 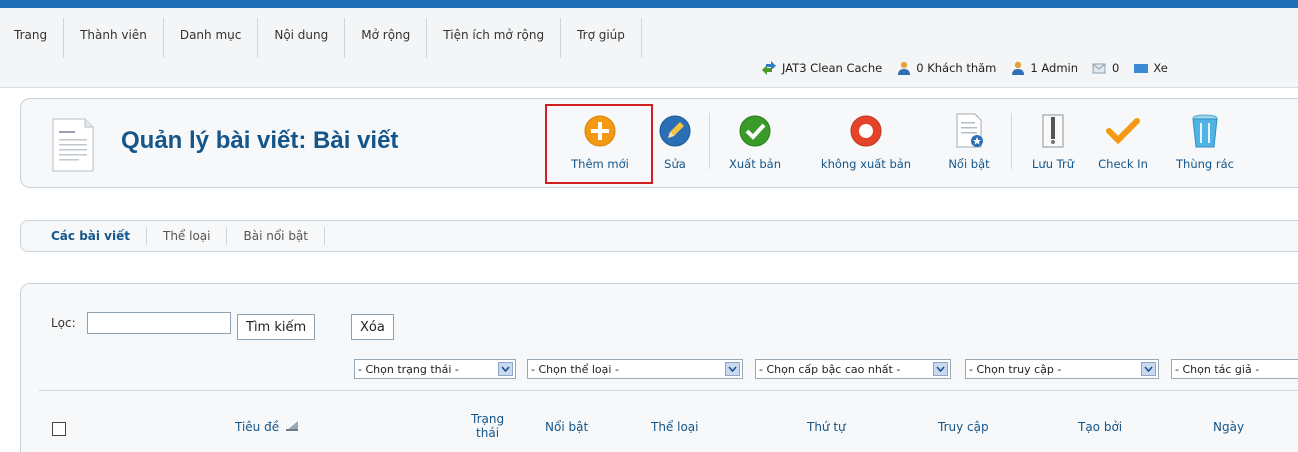 I want to click on filter-search-input, so click(x=159, y=323).